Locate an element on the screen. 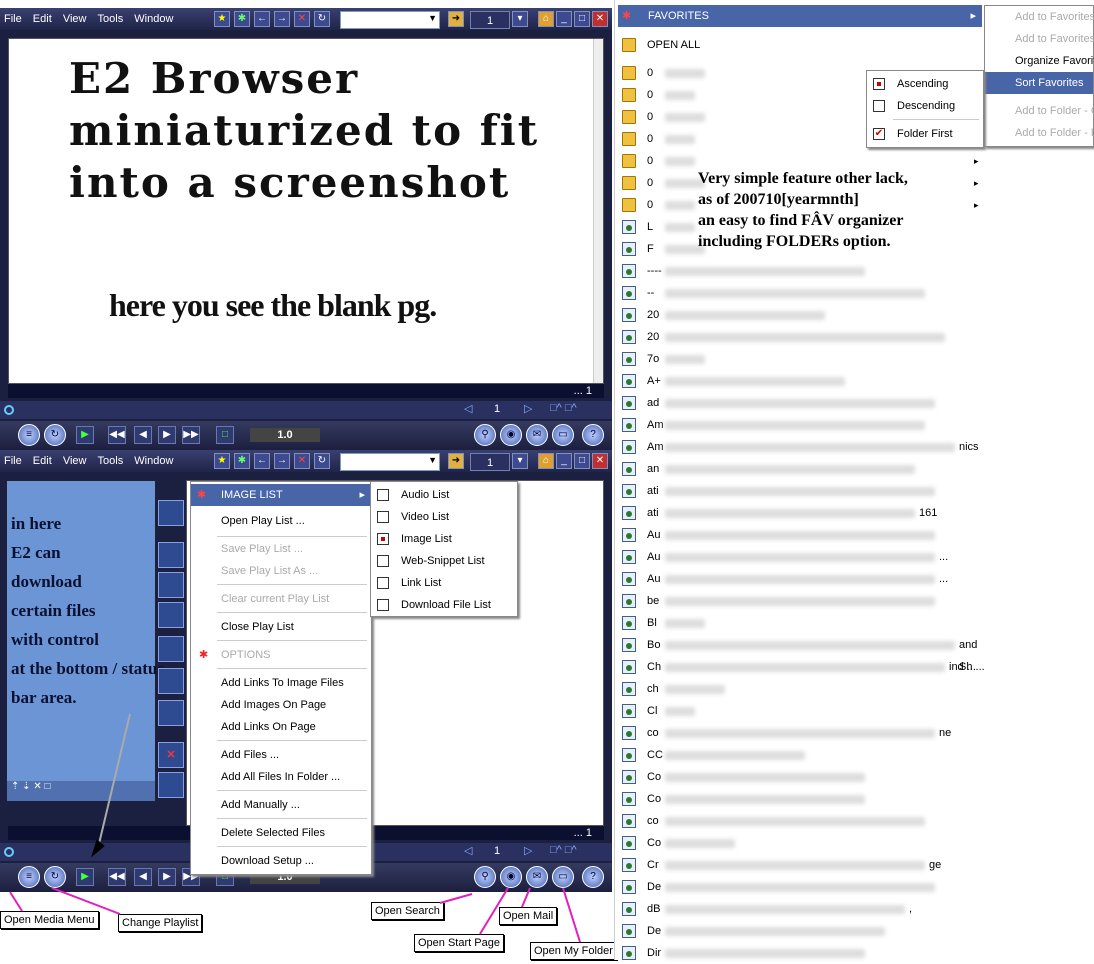 The height and width of the screenshot is (964, 1094). favorites-header: ✱ FAVORITES ▸ is located at coordinates (800, 16).